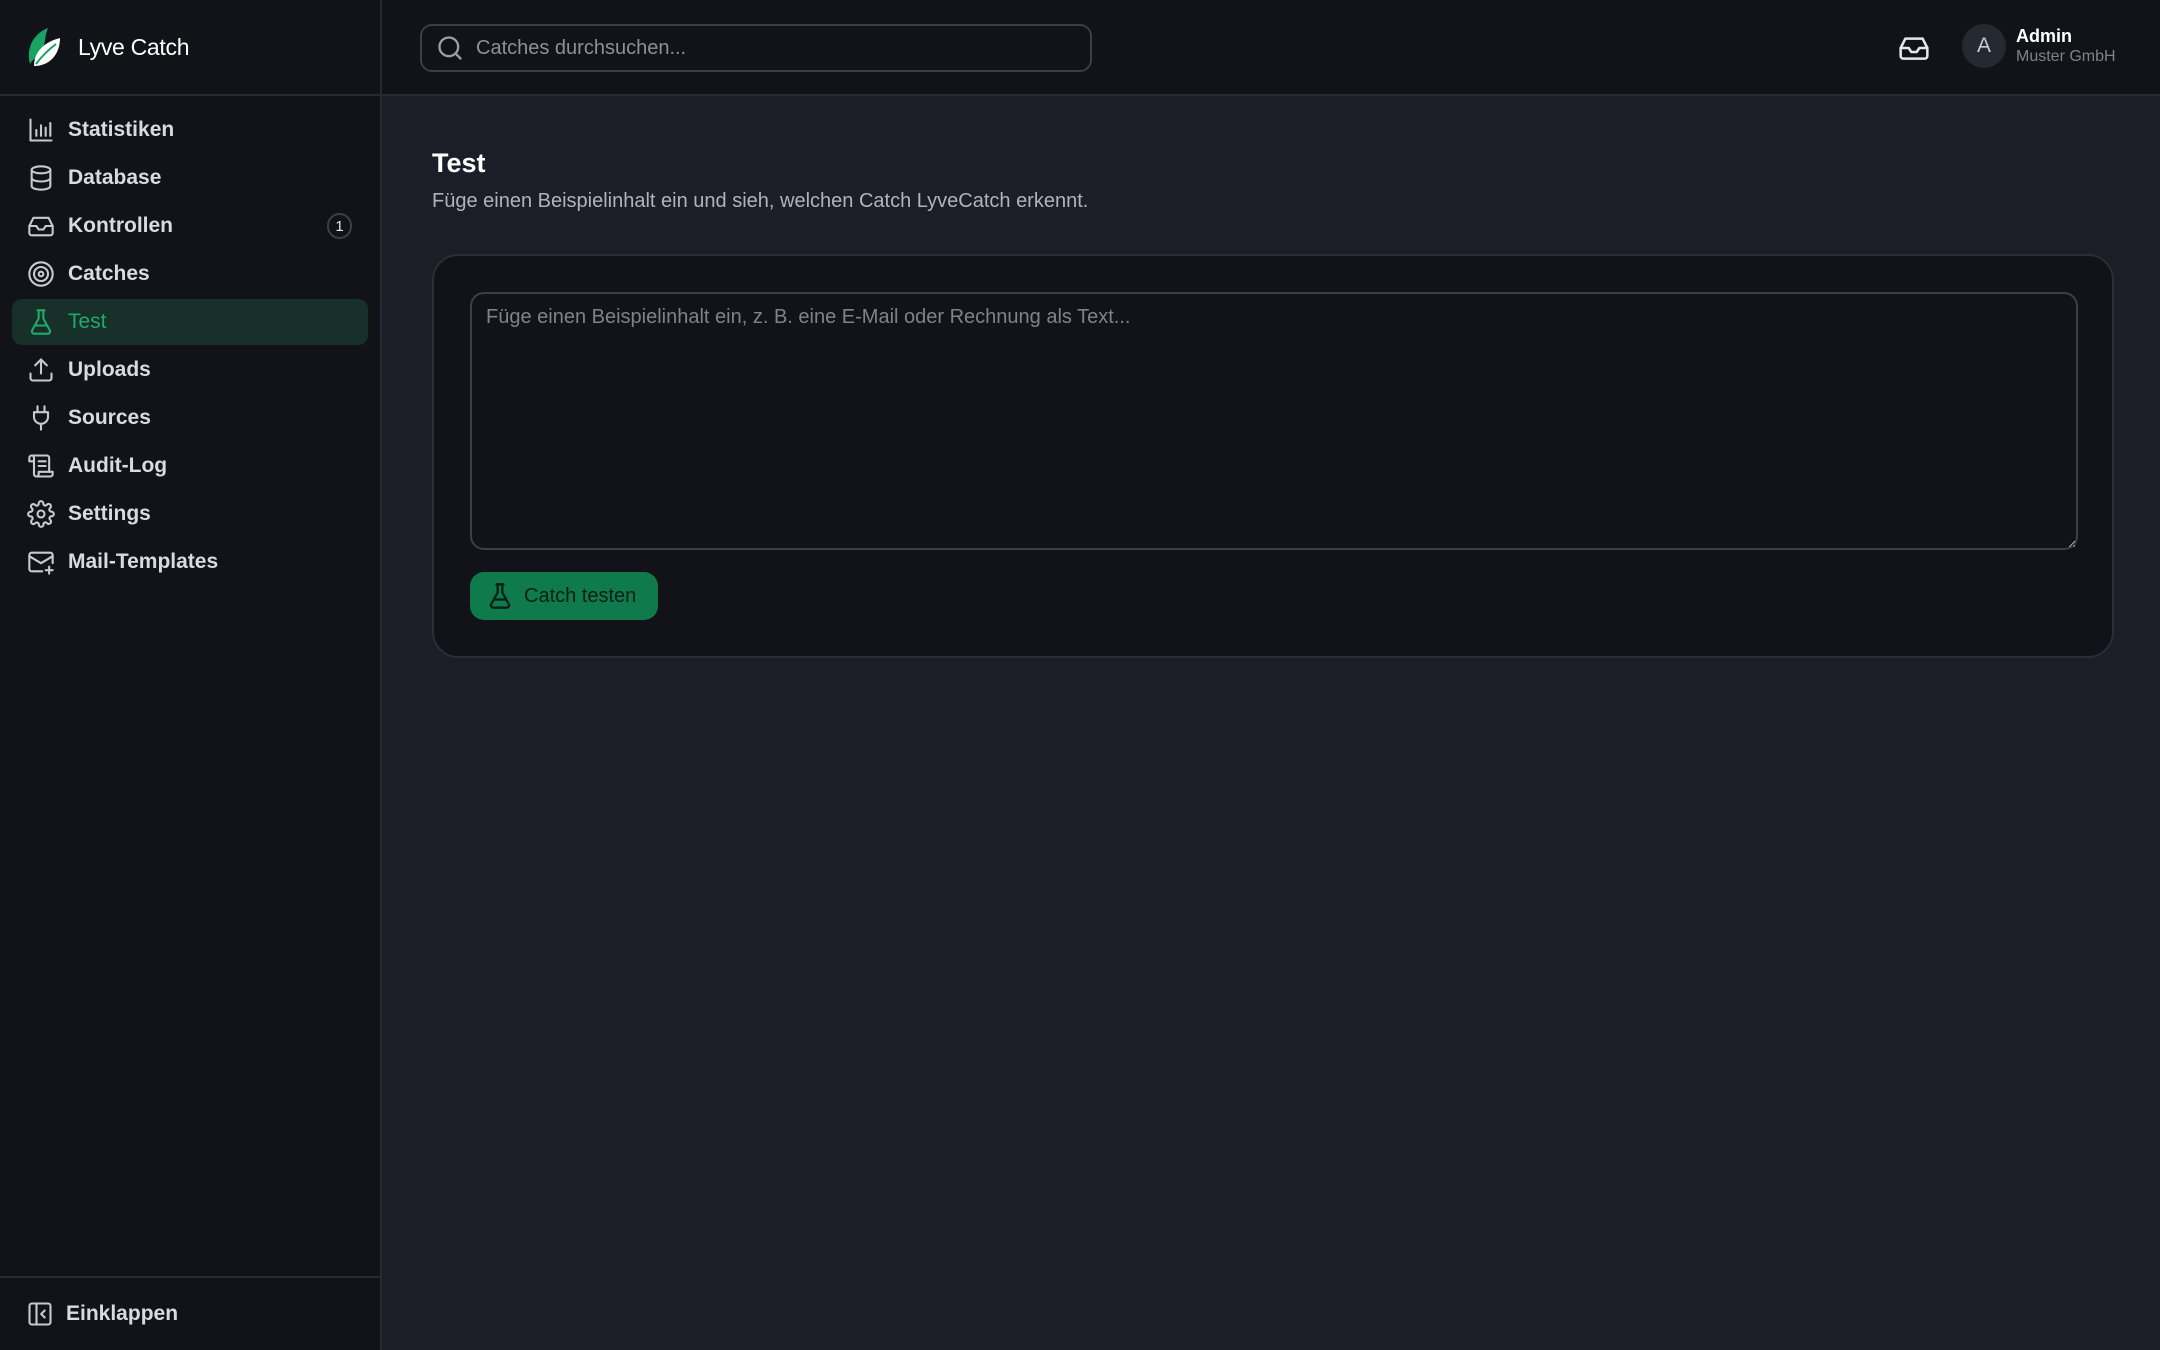 The image size is (2160, 1350). What do you see at coordinates (109, 273) in the screenshot?
I see `sidebar-item-label: Catches` at bounding box center [109, 273].